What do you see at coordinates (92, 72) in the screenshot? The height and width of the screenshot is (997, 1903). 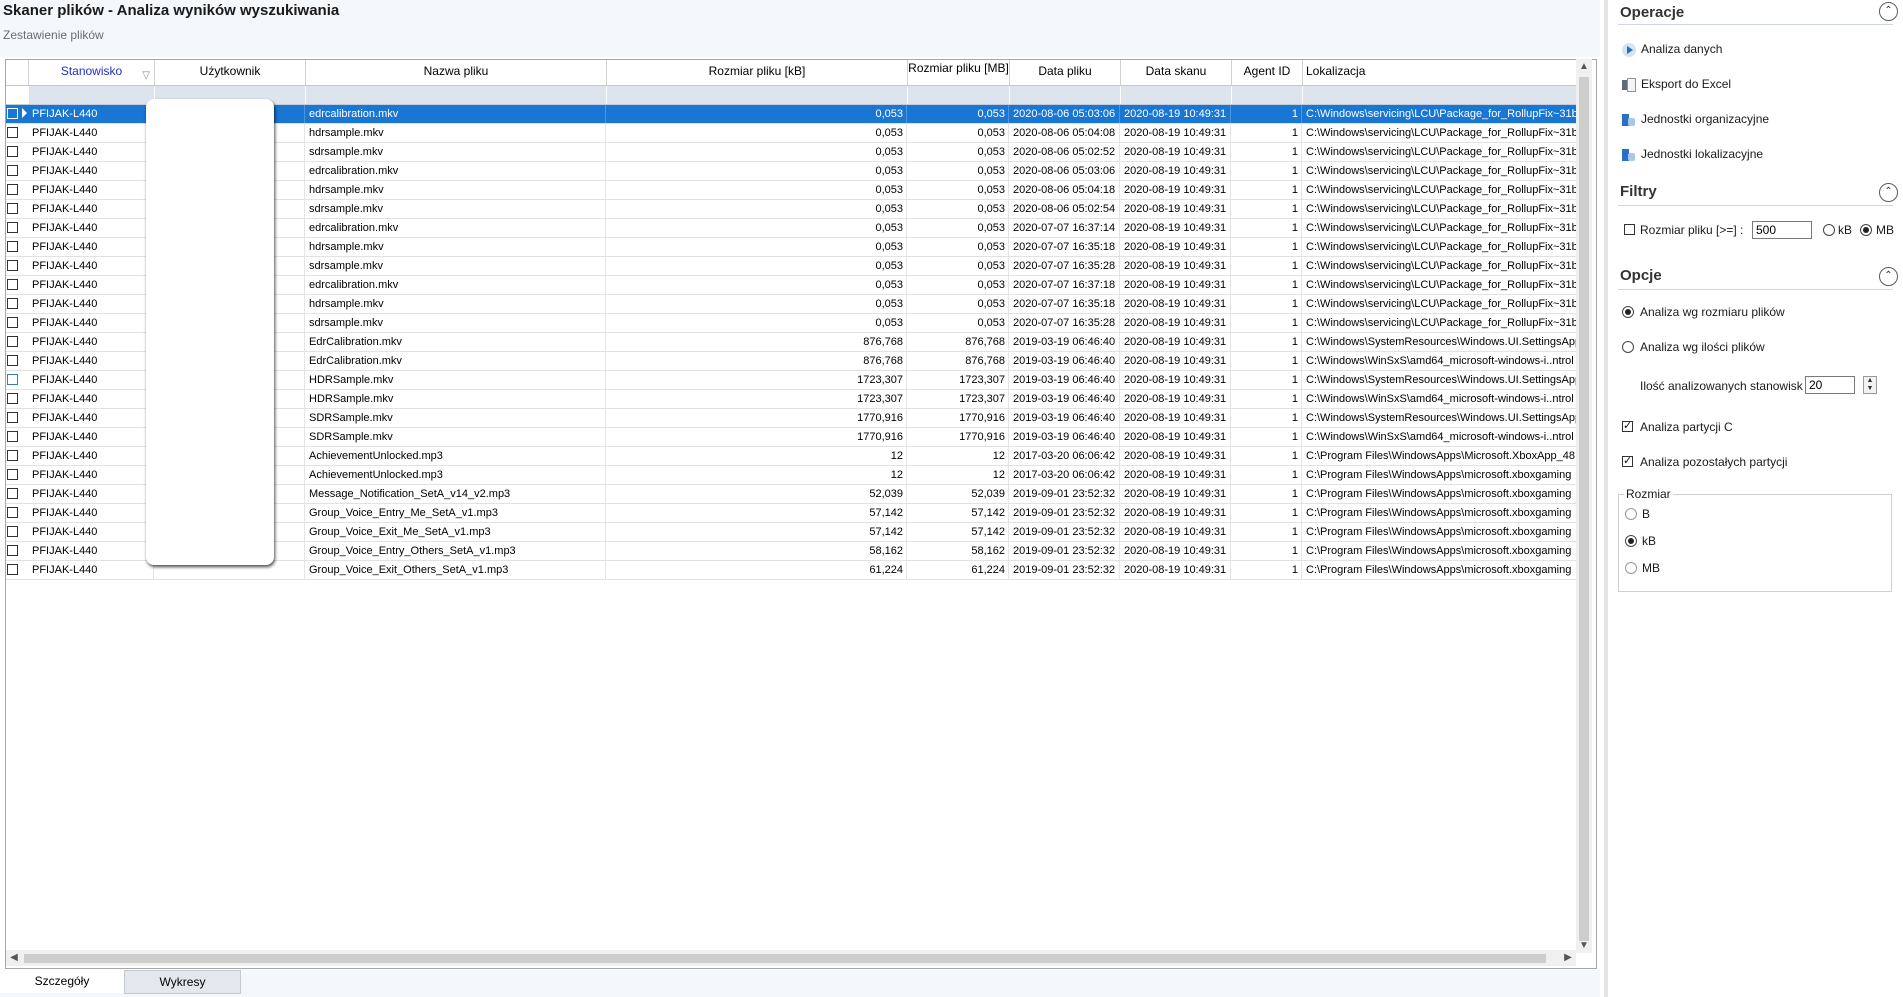 I see `column-header-stanowisko: Stanowisko ▽` at bounding box center [92, 72].